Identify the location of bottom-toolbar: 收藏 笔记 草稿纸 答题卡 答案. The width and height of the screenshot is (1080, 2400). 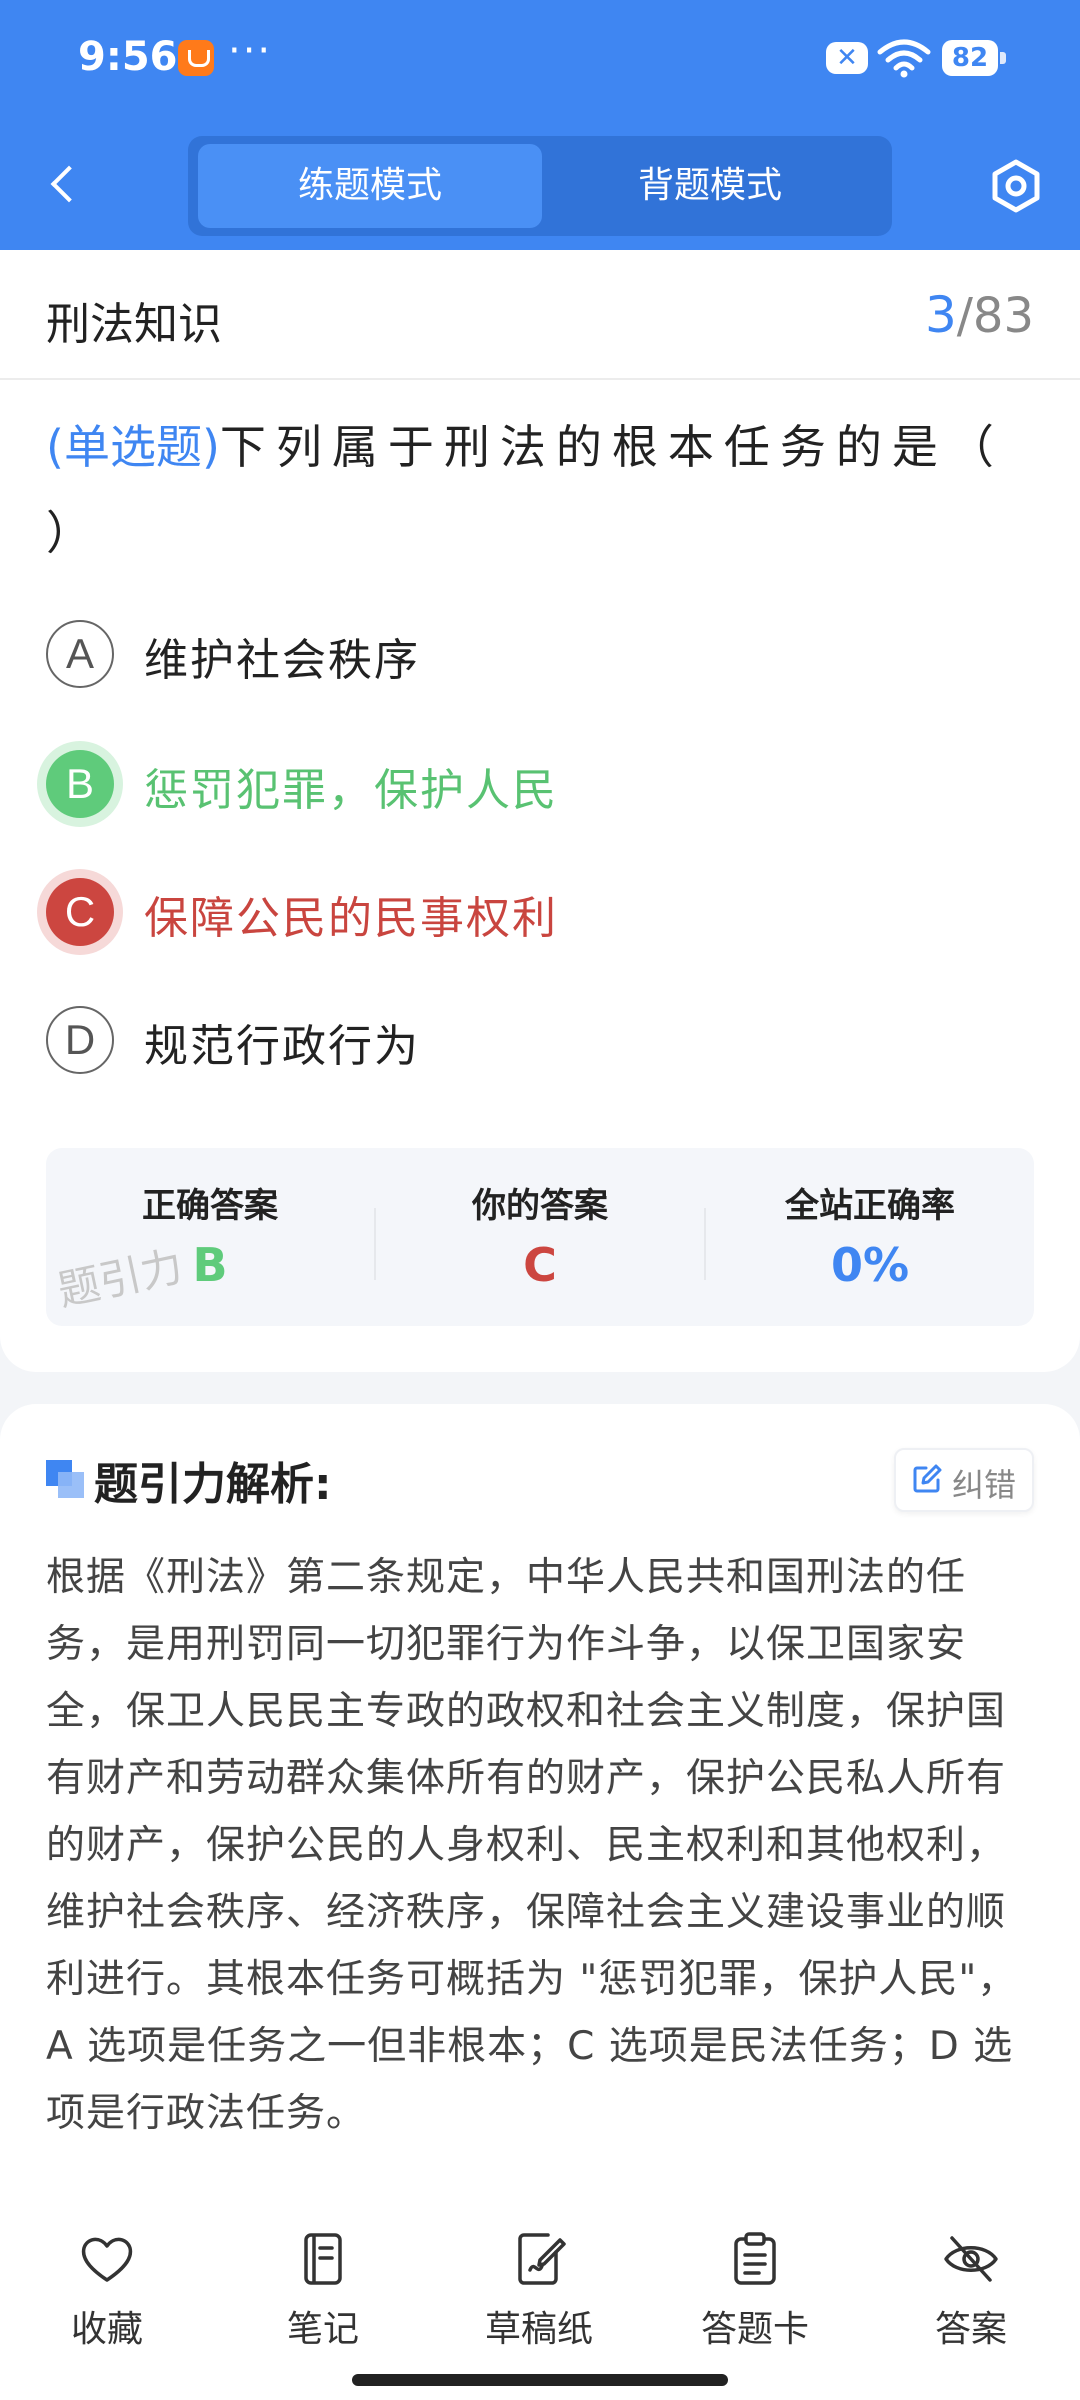
(540, 2292).